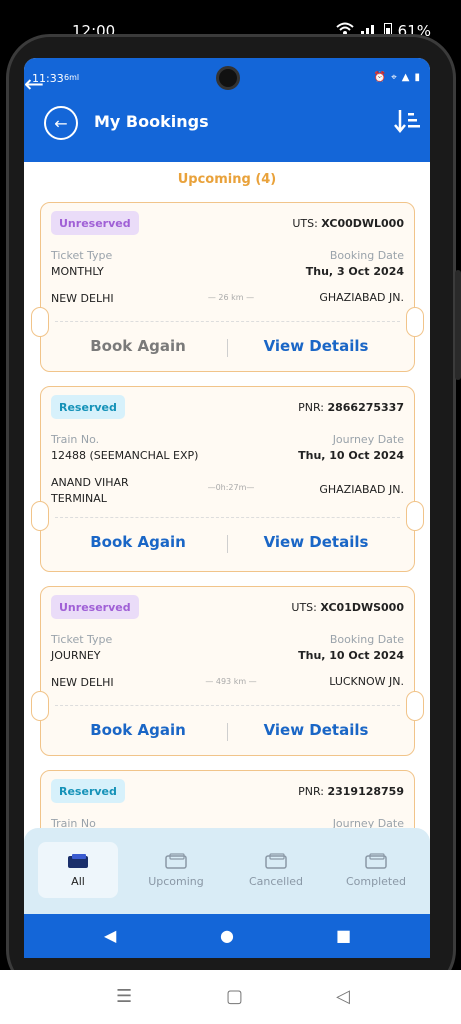 The height and width of the screenshot is (1024, 461). I want to click on ticket-code: UTS: XC01DWS000, so click(347, 607).